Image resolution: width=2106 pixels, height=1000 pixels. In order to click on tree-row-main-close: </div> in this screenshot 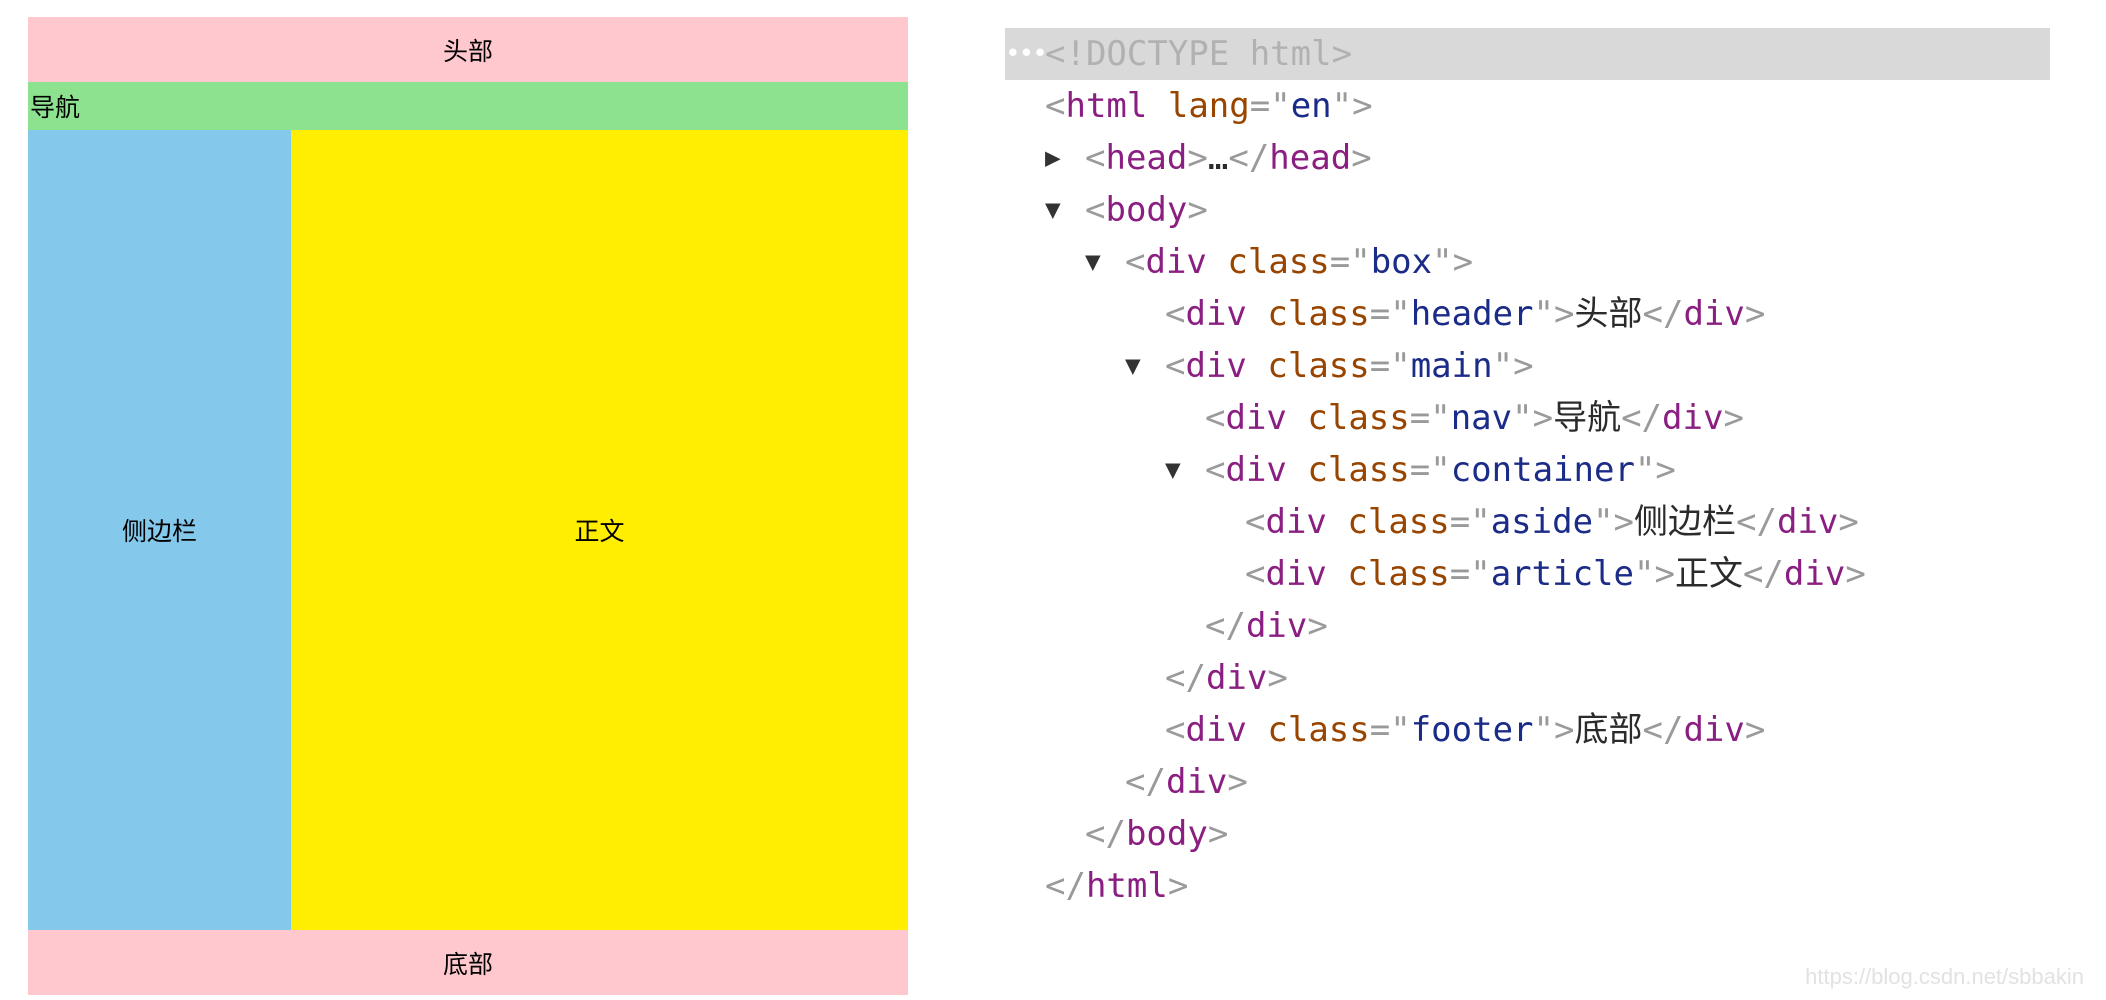, I will do `click(1226, 678)`.